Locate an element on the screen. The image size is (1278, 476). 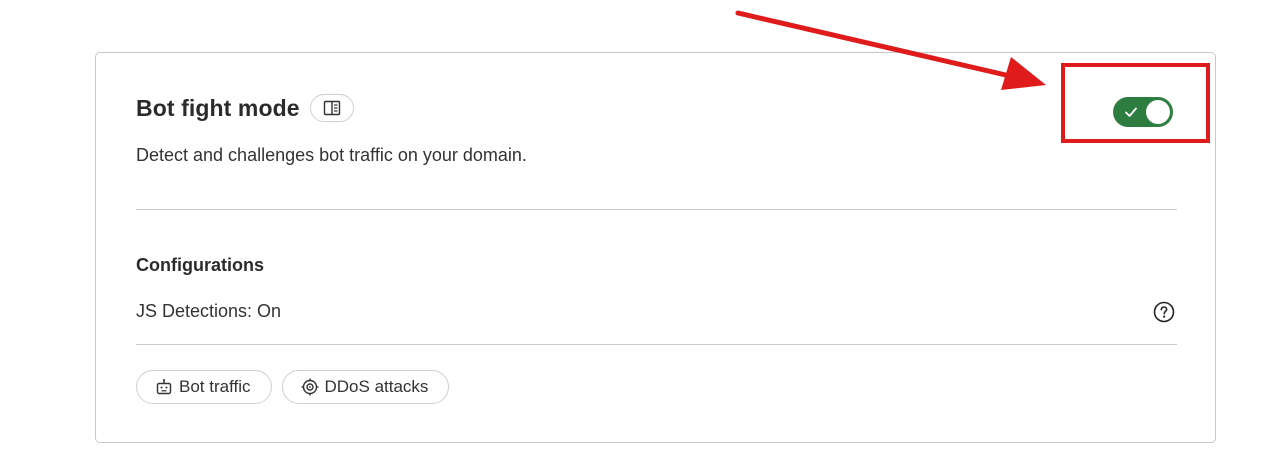
tag-list: Bot traffic DDoS attacks is located at coordinates (293, 387).